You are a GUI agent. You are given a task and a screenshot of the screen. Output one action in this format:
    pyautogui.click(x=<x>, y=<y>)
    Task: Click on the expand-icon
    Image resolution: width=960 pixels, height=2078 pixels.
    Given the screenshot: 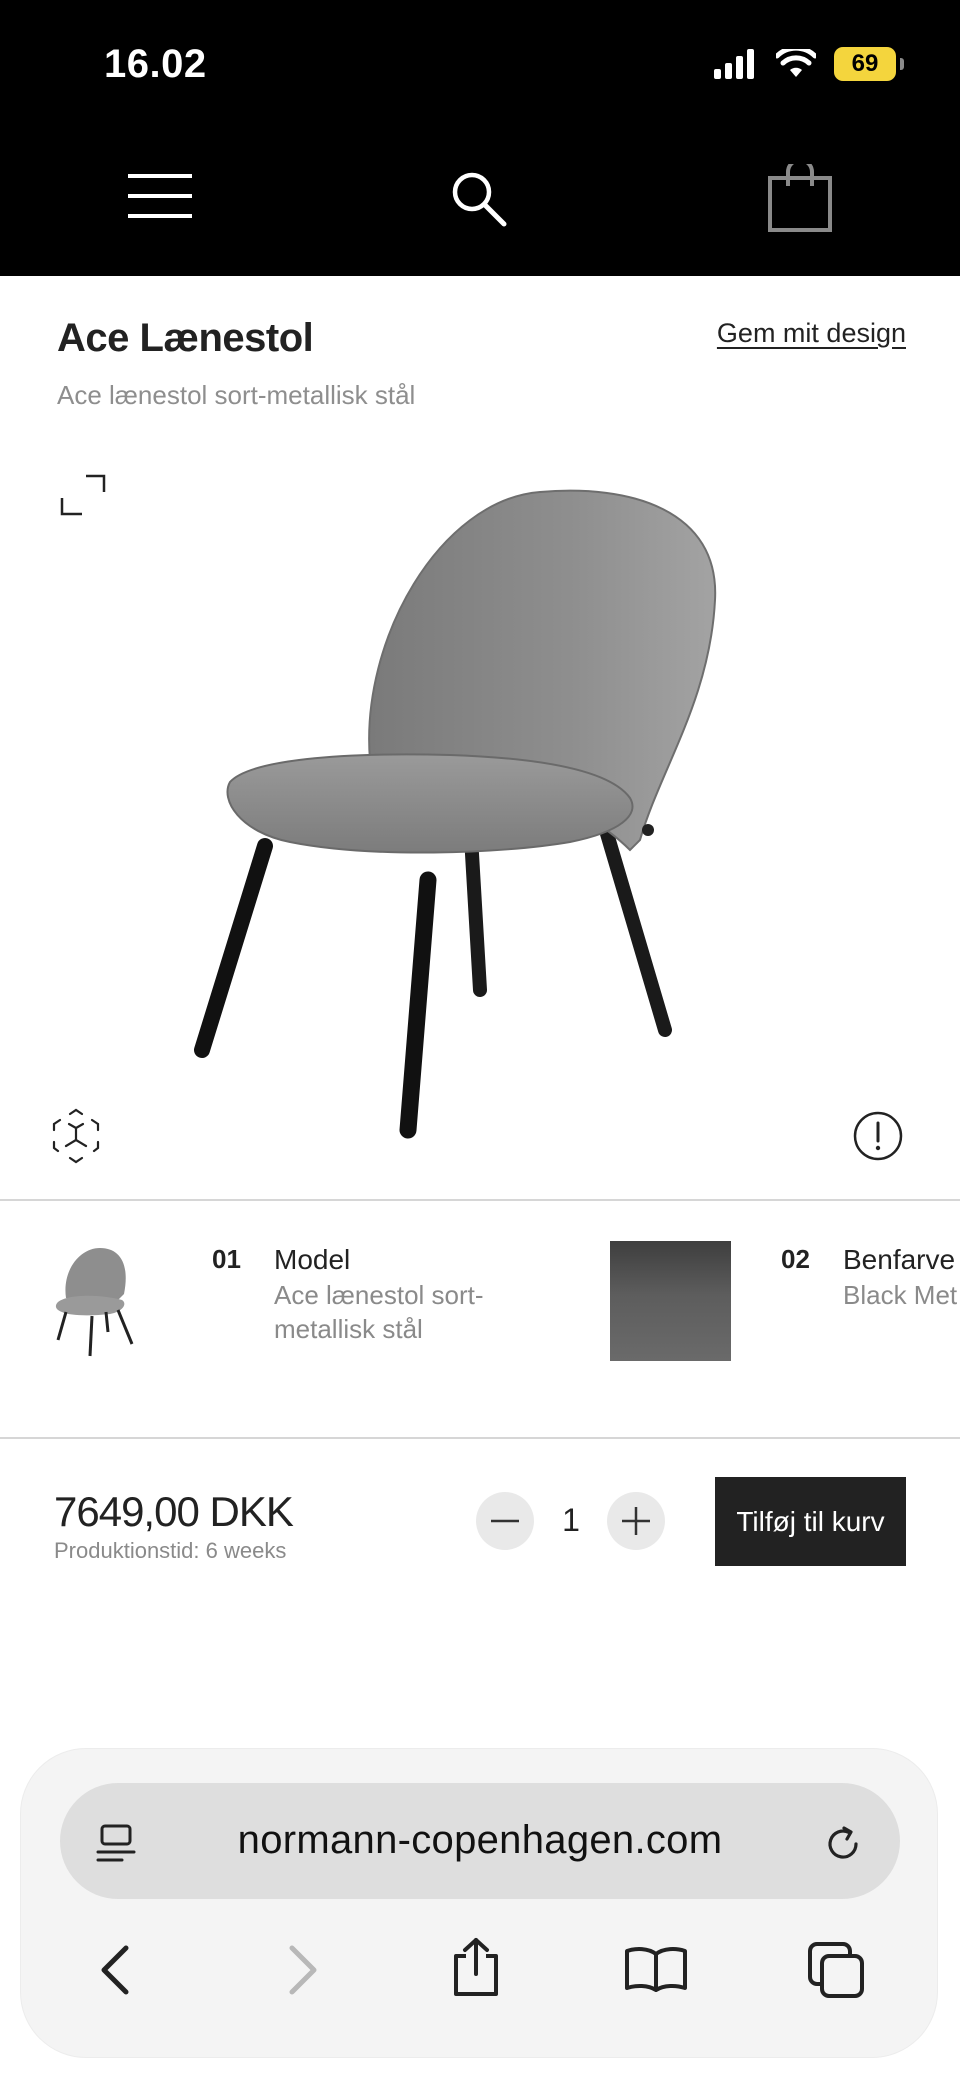 What is the action you would take?
    pyautogui.click(x=84, y=495)
    